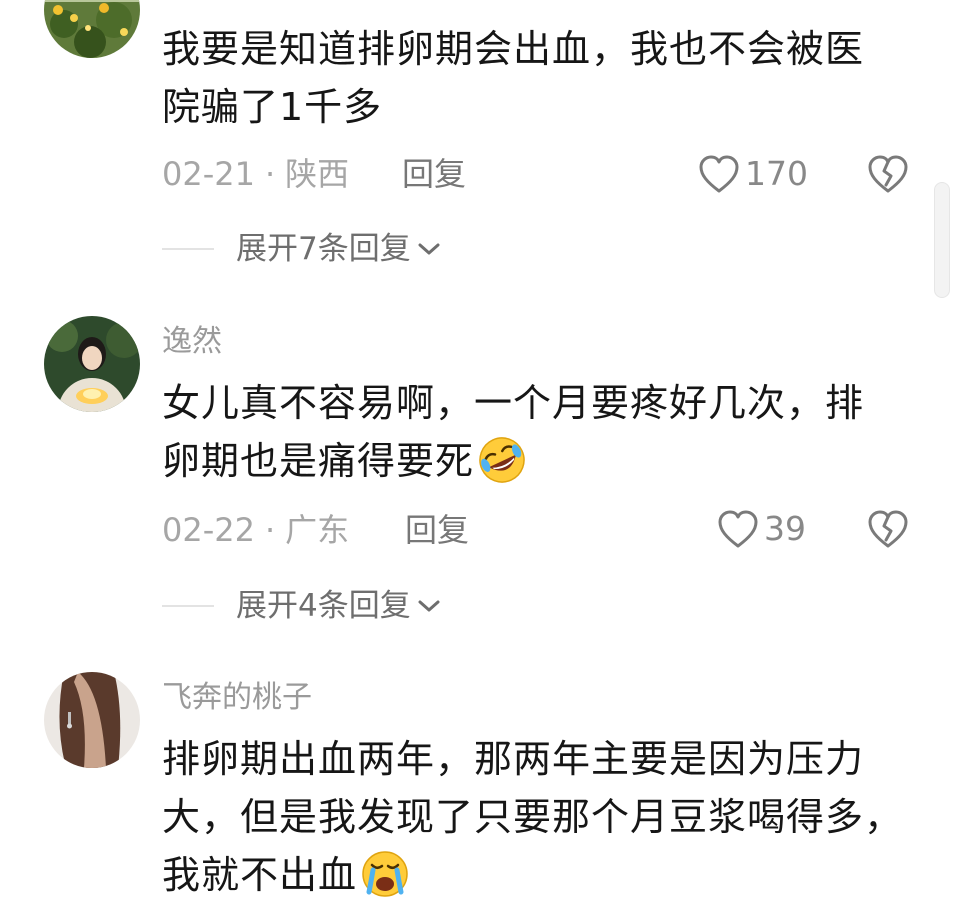  What do you see at coordinates (208, 174) in the screenshot?
I see `comment-date: 02-21` at bounding box center [208, 174].